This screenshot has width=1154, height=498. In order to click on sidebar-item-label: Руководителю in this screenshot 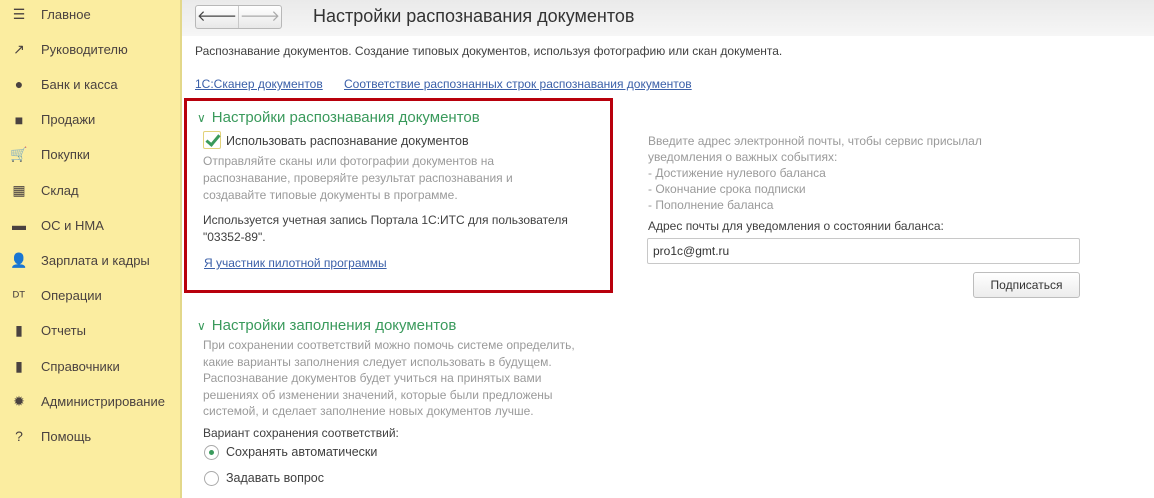, I will do `click(84, 49)`.